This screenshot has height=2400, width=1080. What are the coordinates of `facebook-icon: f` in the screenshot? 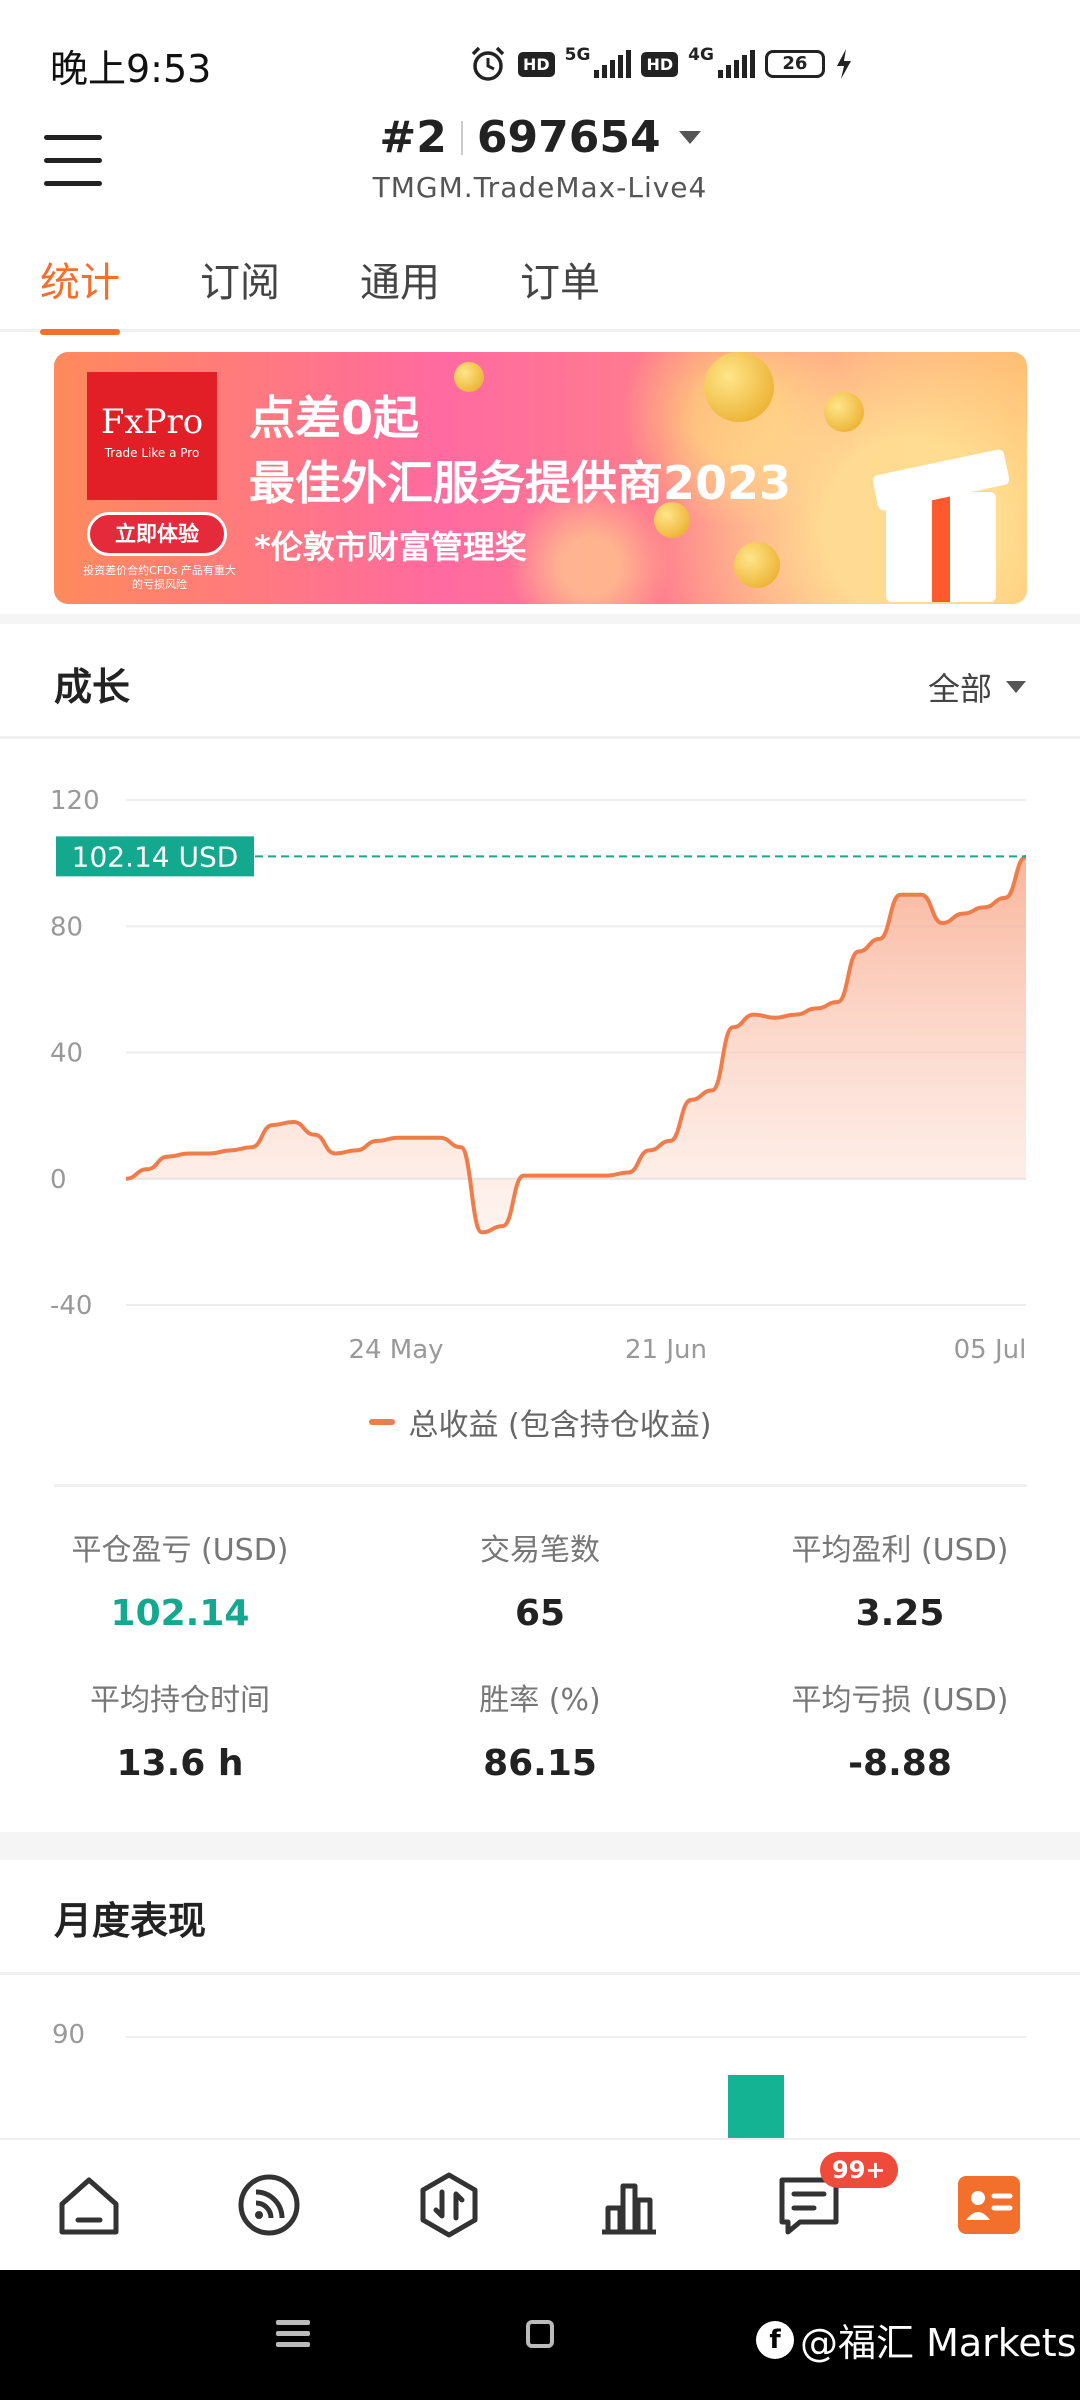 It's located at (775, 2339).